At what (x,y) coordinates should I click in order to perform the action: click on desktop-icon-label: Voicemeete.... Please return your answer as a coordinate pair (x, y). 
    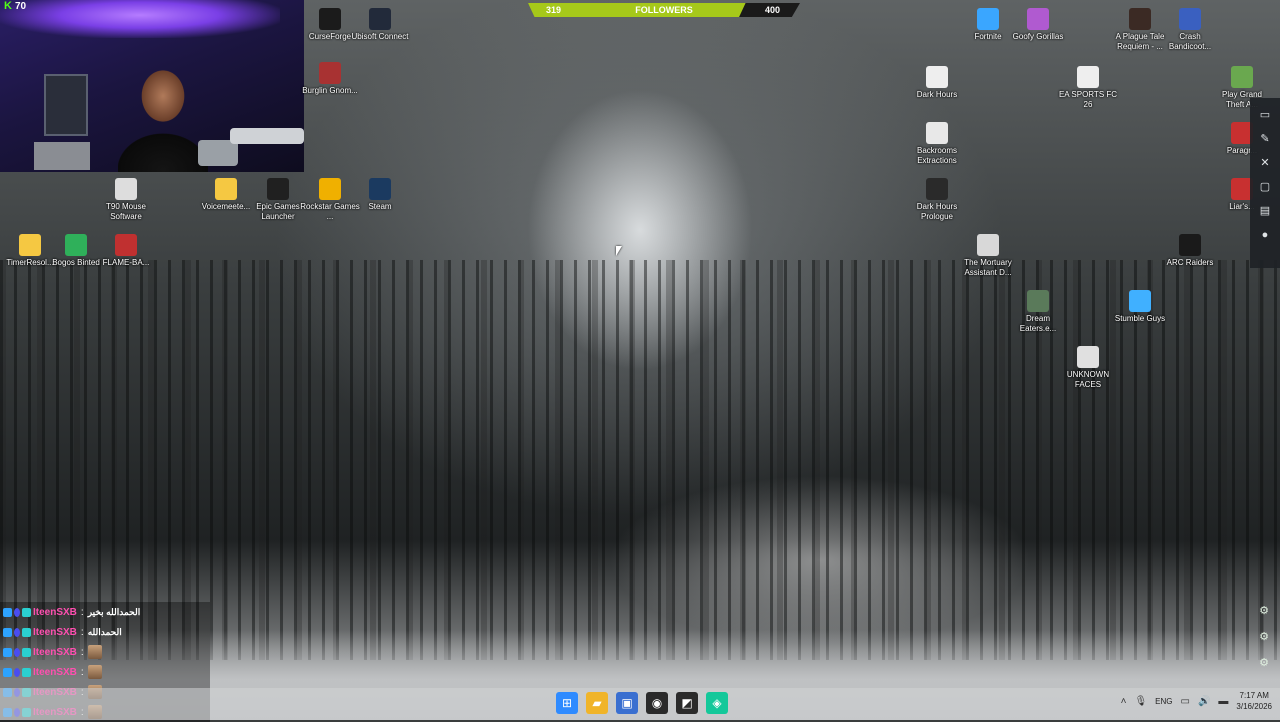
    Looking at the image, I should click on (226, 206).